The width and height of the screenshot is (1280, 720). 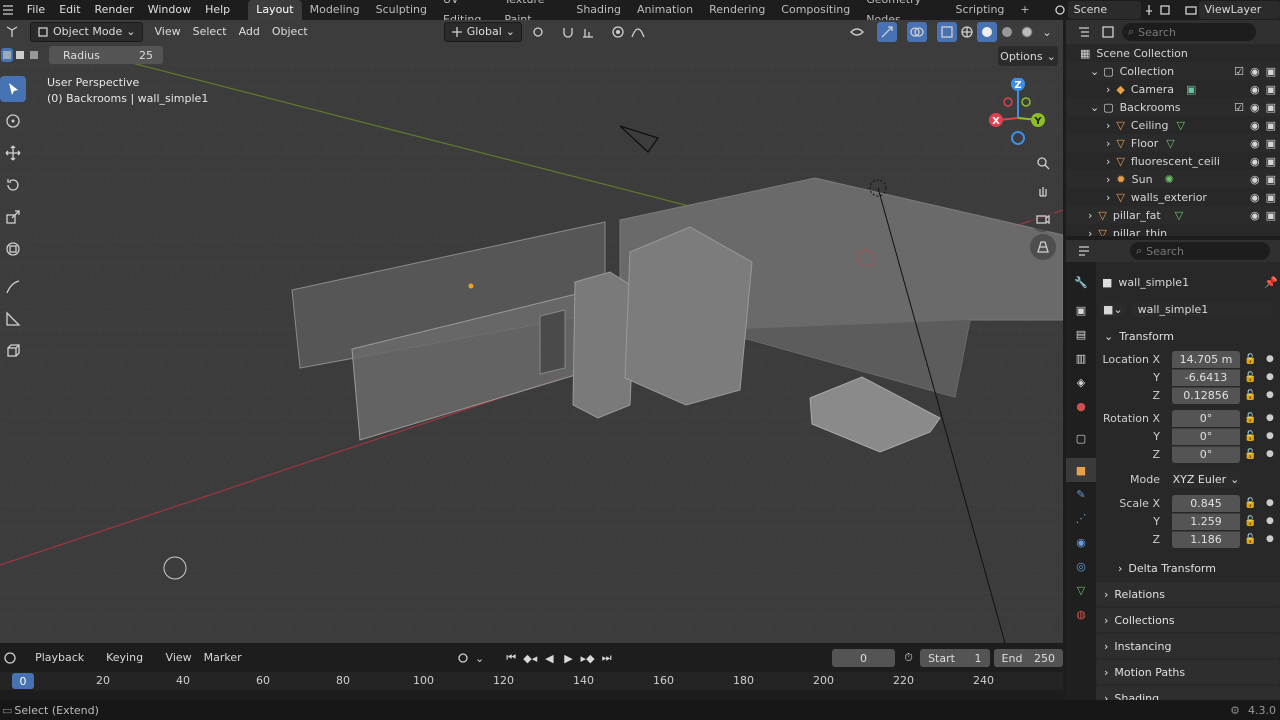 I want to click on outliner-row-sun: › ✹ Sun ✺ ◉ ▣, so click(x=1173, y=179).